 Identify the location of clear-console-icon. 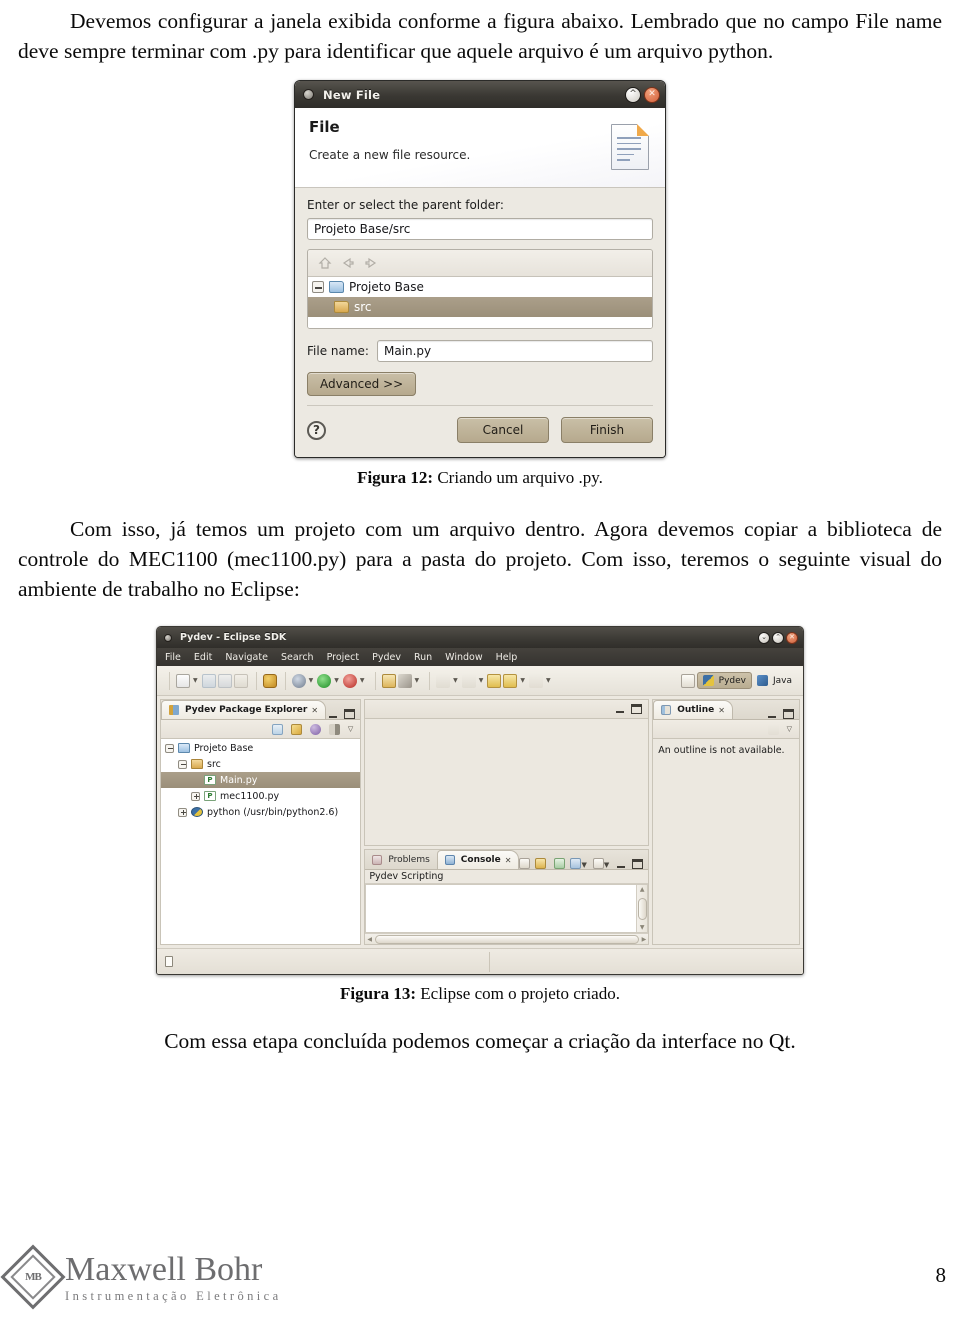
(525, 863).